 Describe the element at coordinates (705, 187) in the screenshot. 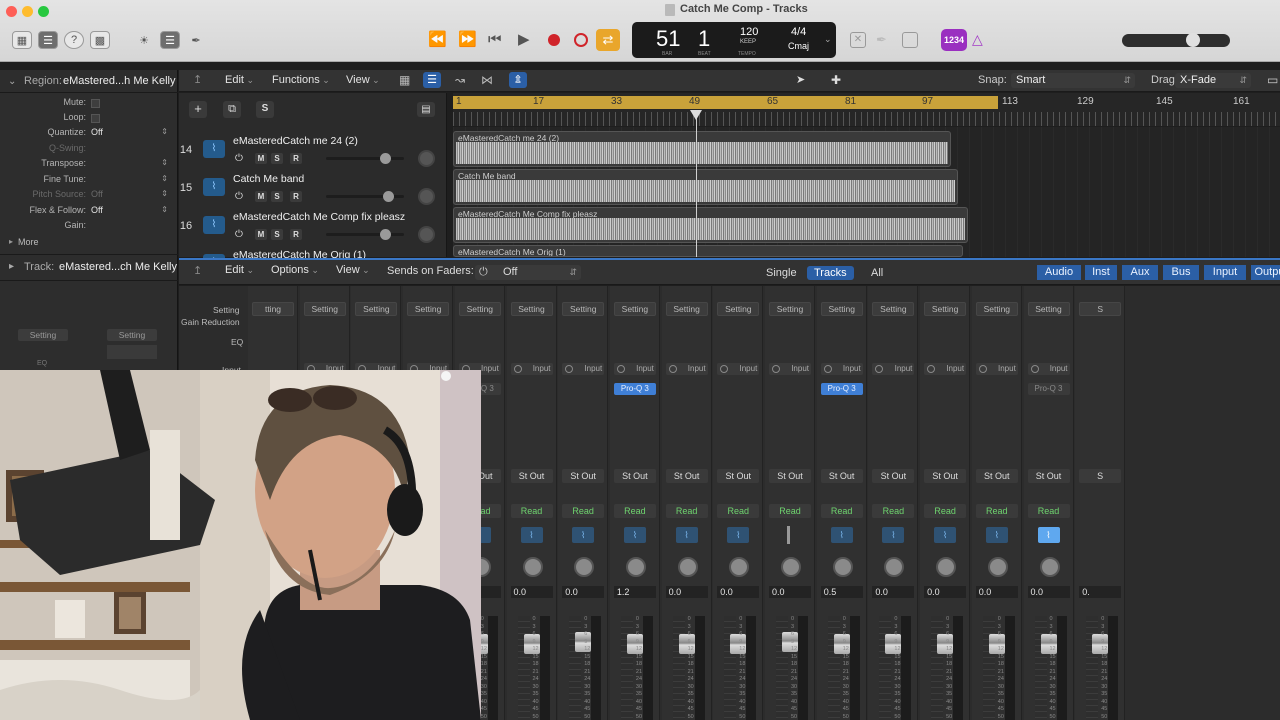

I see `audio-region: Catch Me band` at that location.